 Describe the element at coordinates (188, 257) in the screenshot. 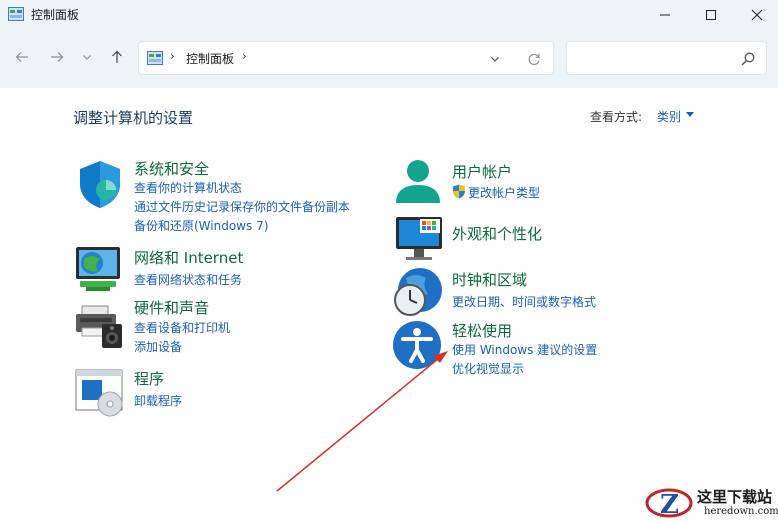

I see `category-title-network-internet: 网络和 Internet` at that location.